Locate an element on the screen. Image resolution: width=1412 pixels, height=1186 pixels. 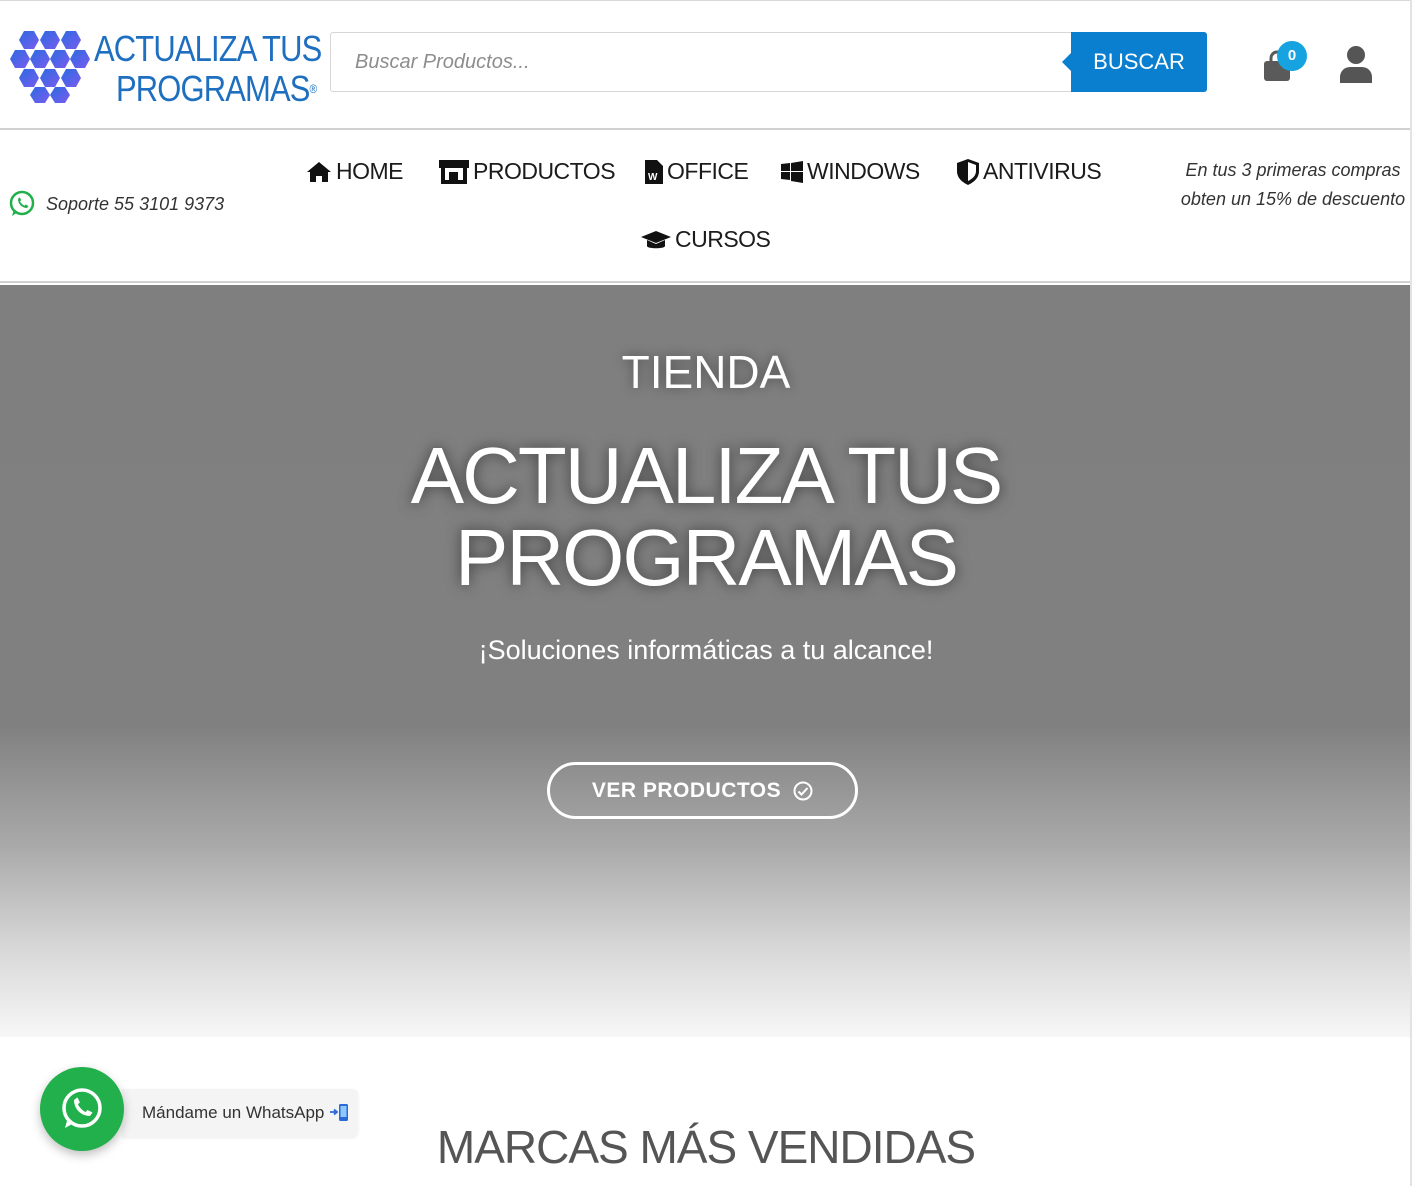
nav-item-cursos-label: CURSOS is located at coordinates (723, 239).